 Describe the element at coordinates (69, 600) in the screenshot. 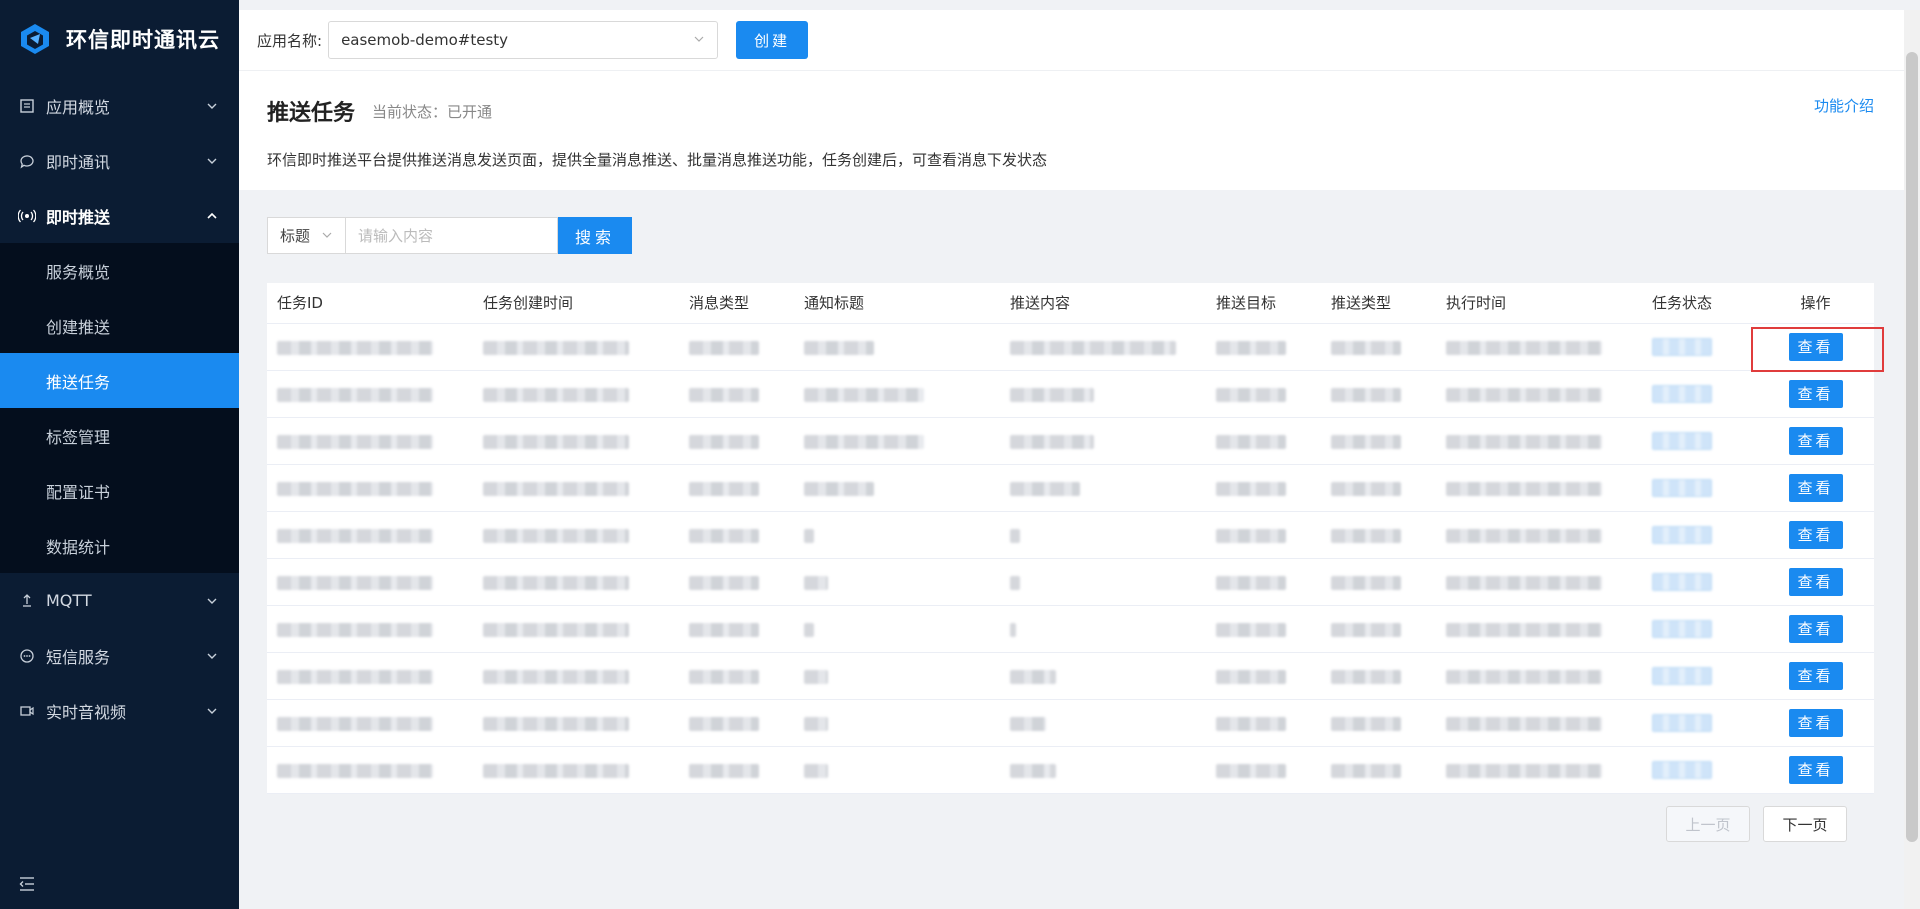

I see `sidebar-item-label: MQTT` at that location.